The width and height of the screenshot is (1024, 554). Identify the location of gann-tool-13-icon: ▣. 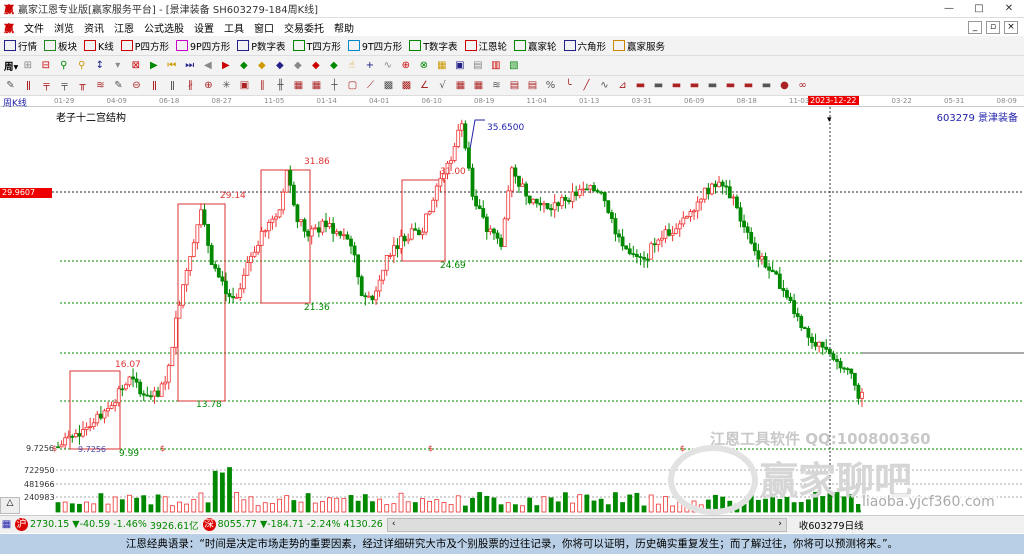
(244, 85).